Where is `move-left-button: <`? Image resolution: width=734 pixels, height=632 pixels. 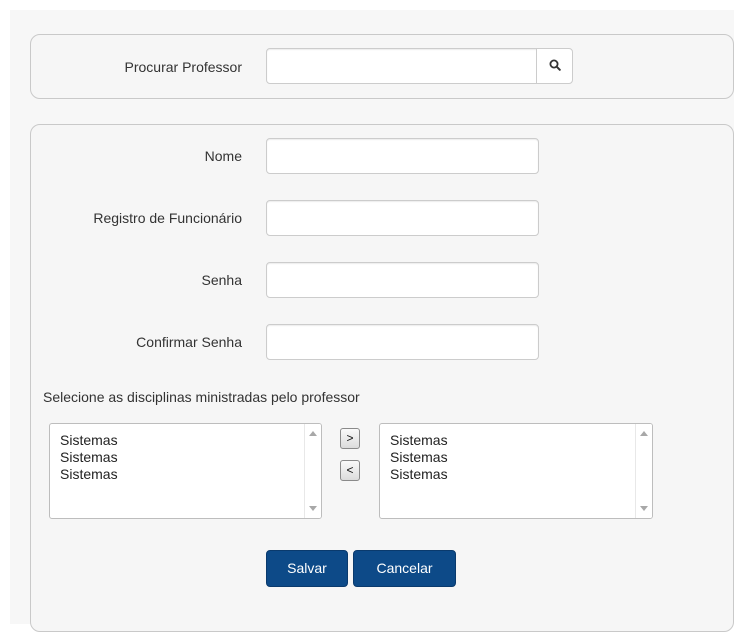
move-left-button: < is located at coordinates (350, 470).